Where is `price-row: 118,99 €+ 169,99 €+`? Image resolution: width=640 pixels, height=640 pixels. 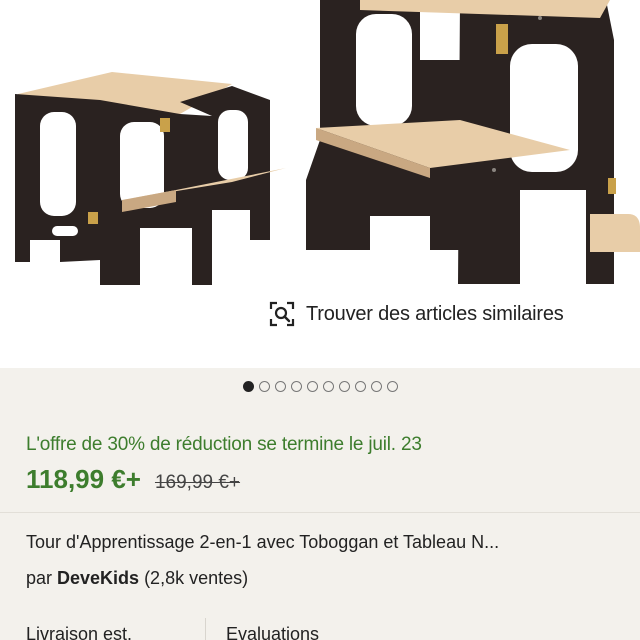
price-row: 118,99 €+ 169,99 €+ is located at coordinates (133, 479).